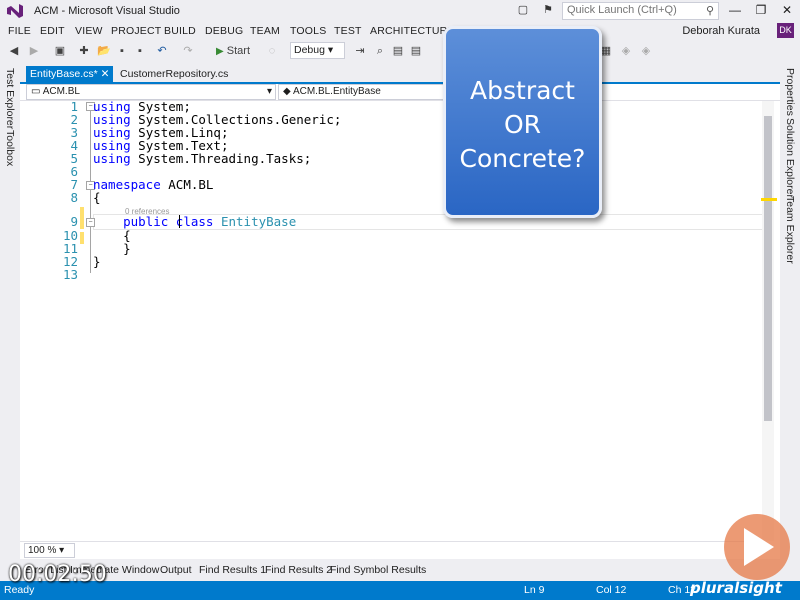 The height and width of the screenshot is (600, 800). I want to click on outlining-guide, so click(90, 190).